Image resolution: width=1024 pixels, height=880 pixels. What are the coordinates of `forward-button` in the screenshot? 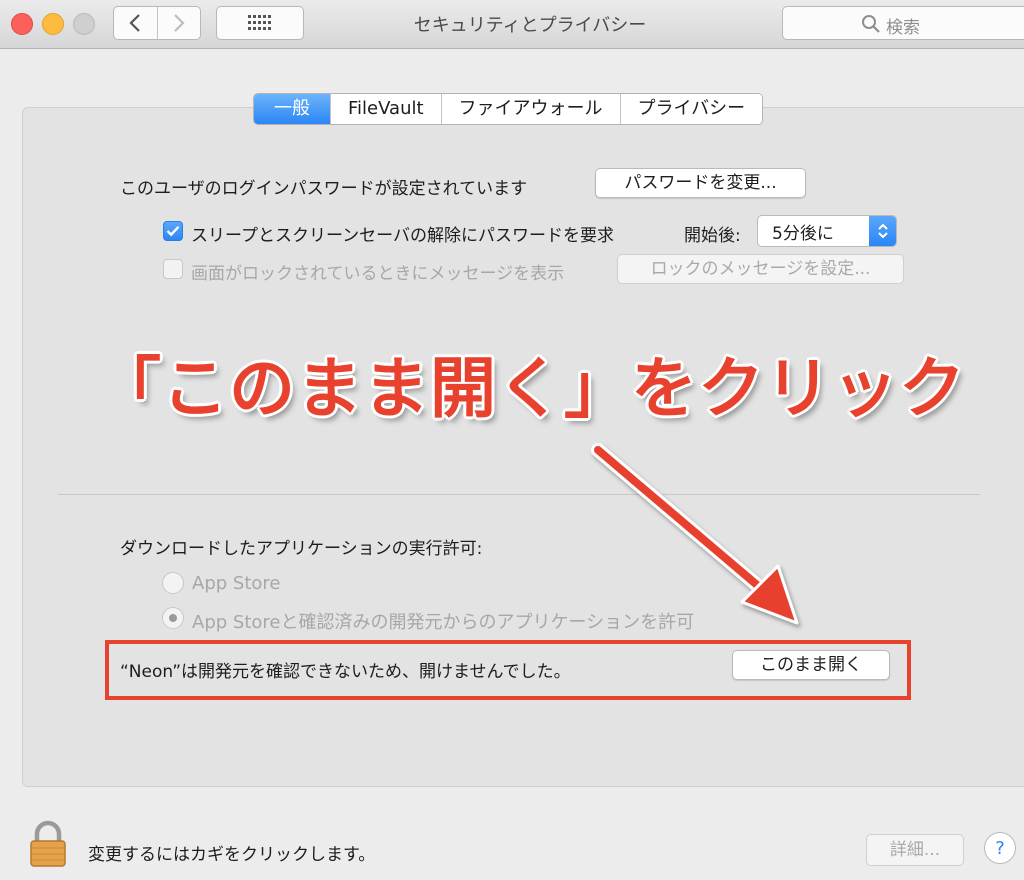 It's located at (178, 23).